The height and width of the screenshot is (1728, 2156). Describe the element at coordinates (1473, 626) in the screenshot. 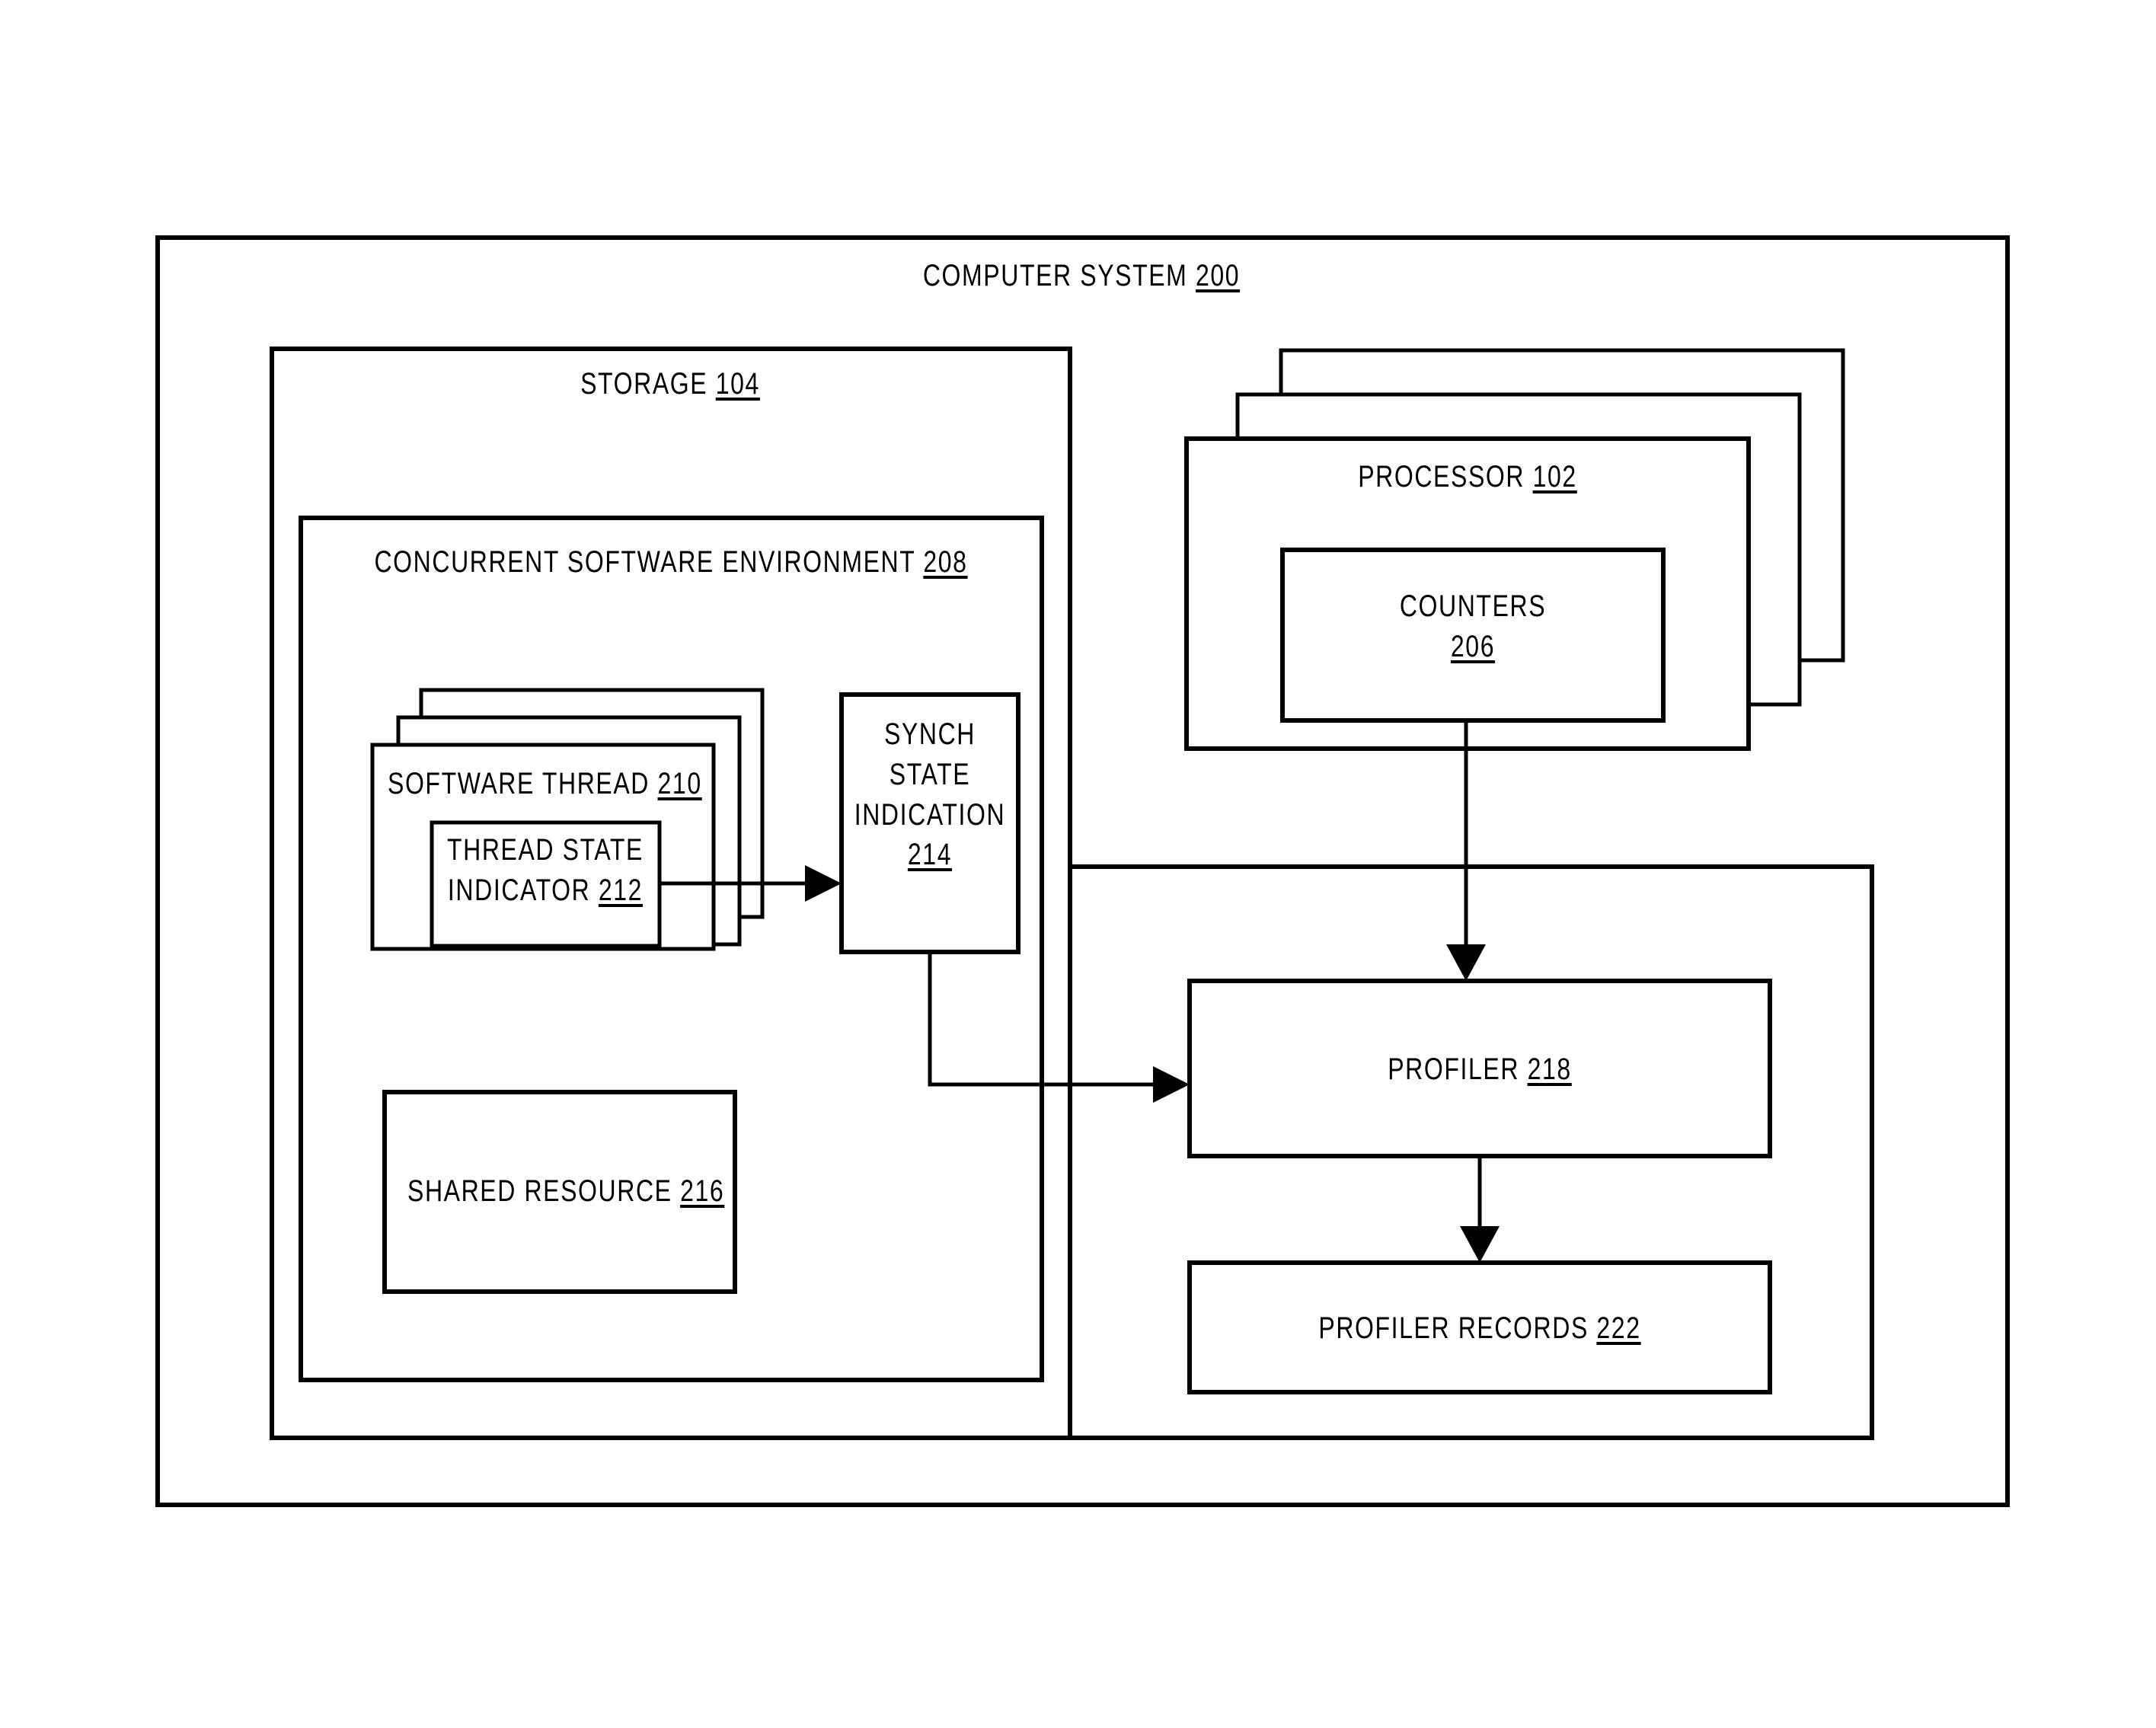

I see `counters-label: COUNTERS 206` at that location.